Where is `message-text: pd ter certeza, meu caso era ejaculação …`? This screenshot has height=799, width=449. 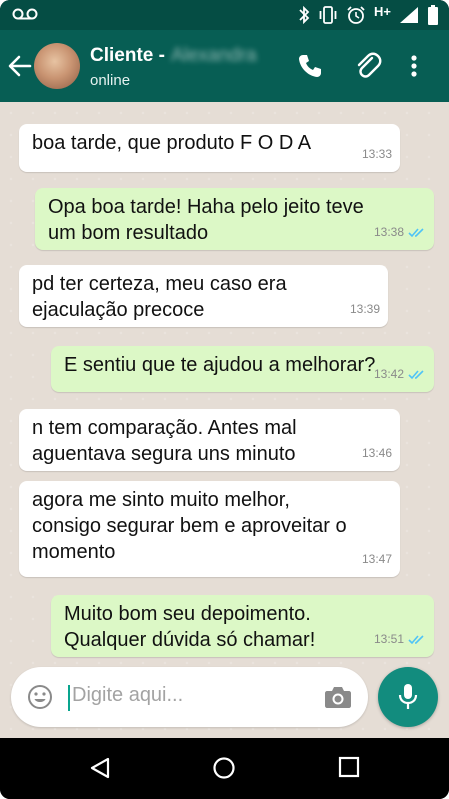
message-text: pd ter certeza, meu caso era ejaculação … is located at coordinates (159, 297).